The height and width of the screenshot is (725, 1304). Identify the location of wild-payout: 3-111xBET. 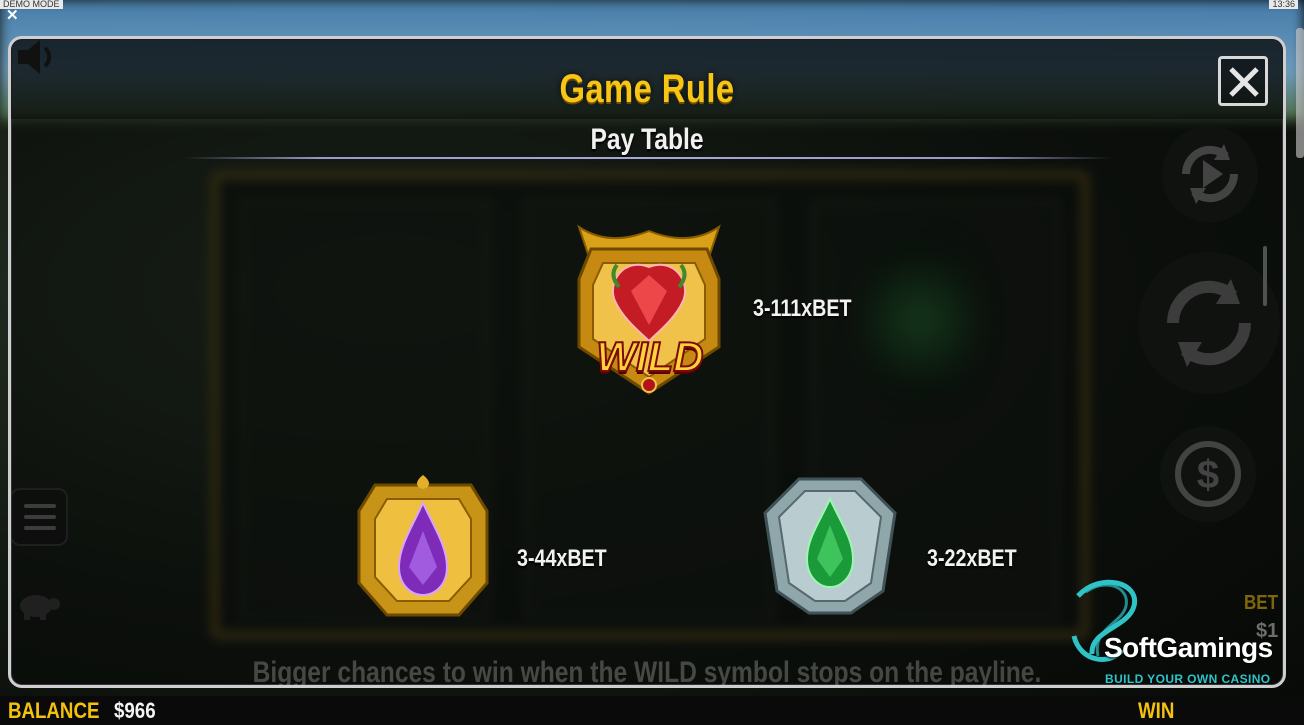
(802, 308).